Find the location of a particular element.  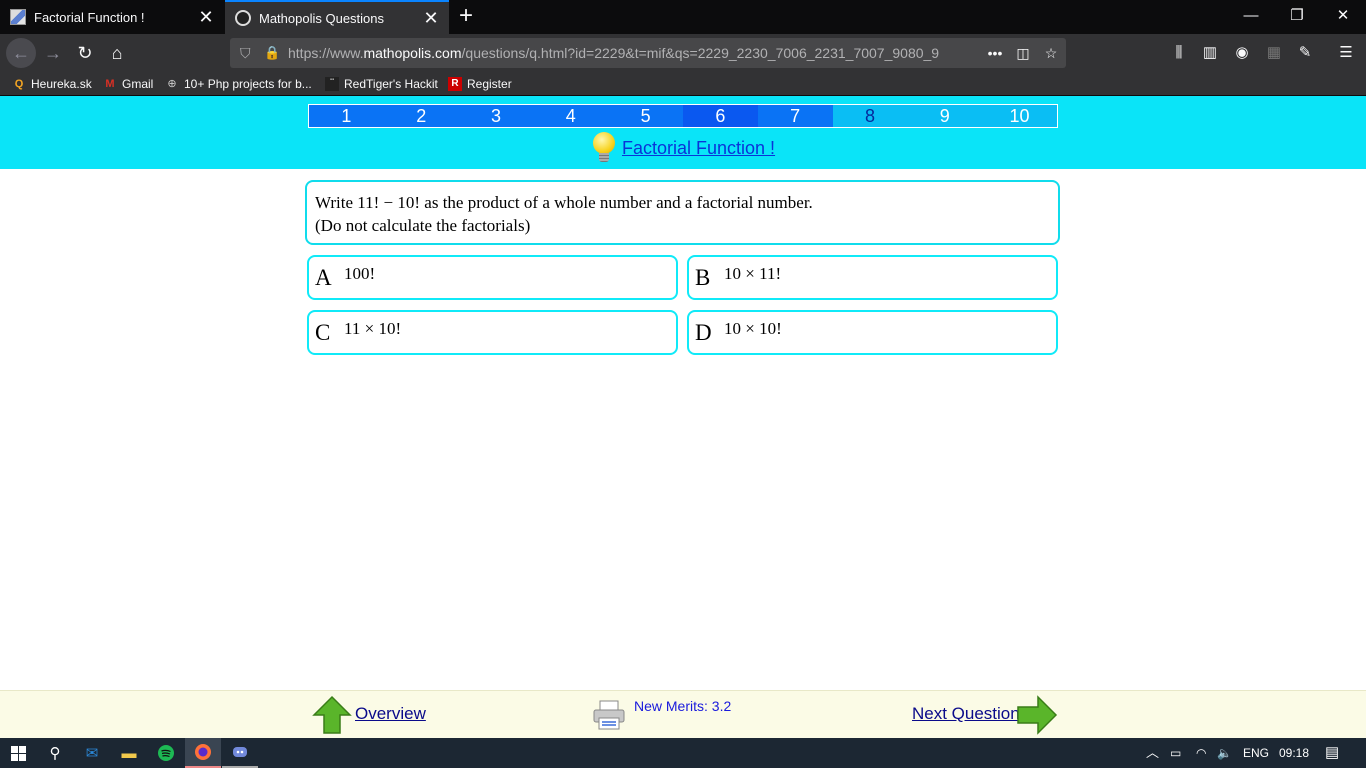

answer-letter: A is located at coordinates (323, 277).